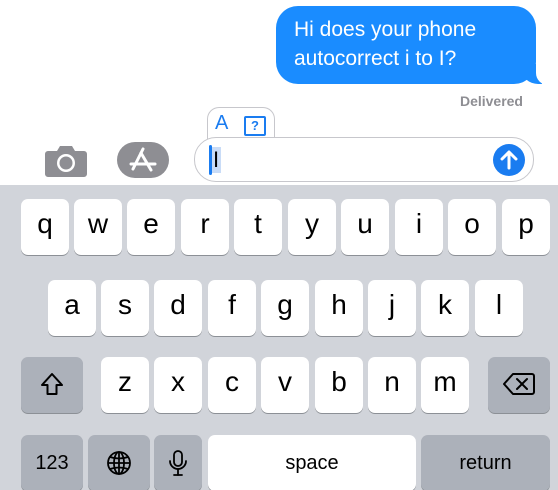 The width and height of the screenshot is (558, 490). Describe the element at coordinates (419, 227) in the screenshot. I see `key-i: i` at that location.